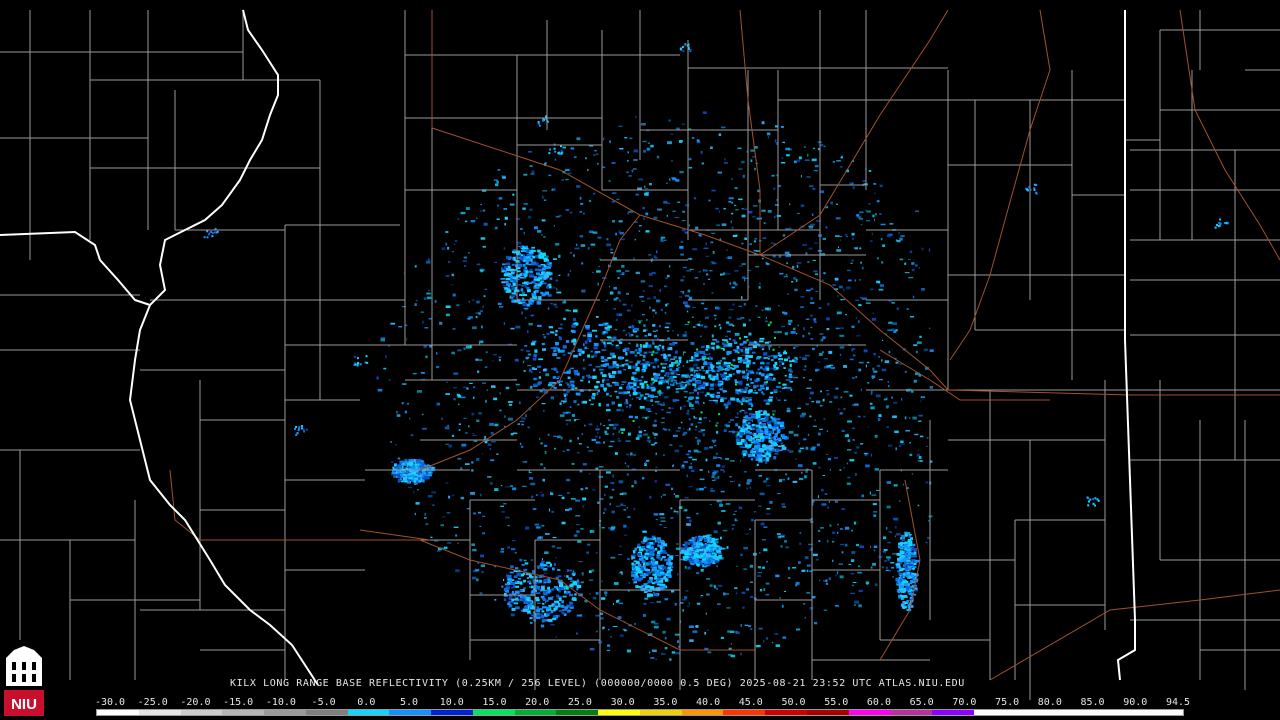  Describe the element at coordinates (708, 702) in the screenshot. I see `scale-label: 40.0` at that location.